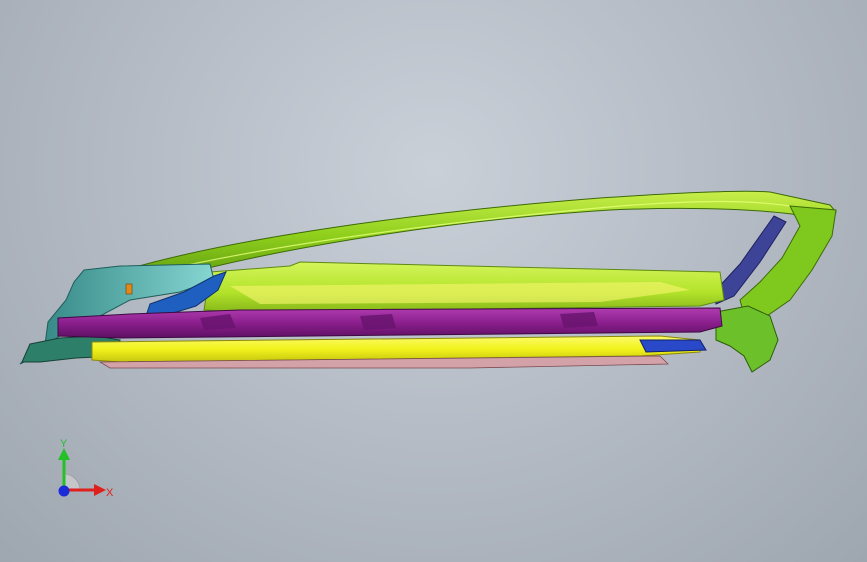  Describe the element at coordinates (129, 289) in the screenshot. I see `front-clip` at that location.